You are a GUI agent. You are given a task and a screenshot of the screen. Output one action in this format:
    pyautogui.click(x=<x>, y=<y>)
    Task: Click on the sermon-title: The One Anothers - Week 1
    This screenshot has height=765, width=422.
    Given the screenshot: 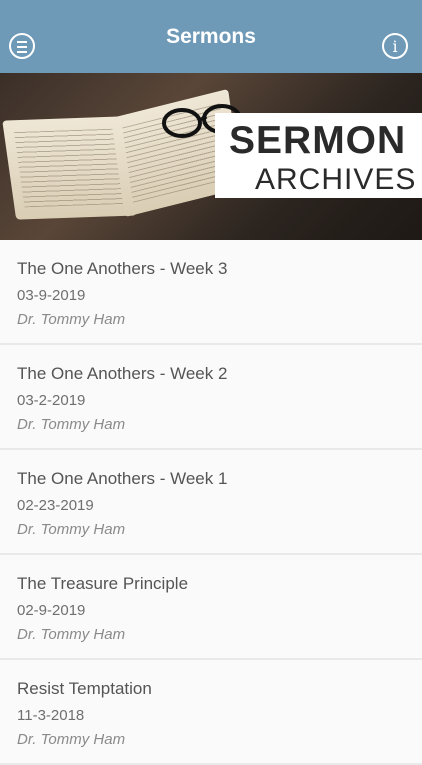 What is the action you would take?
    pyautogui.click(x=122, y=478)
    